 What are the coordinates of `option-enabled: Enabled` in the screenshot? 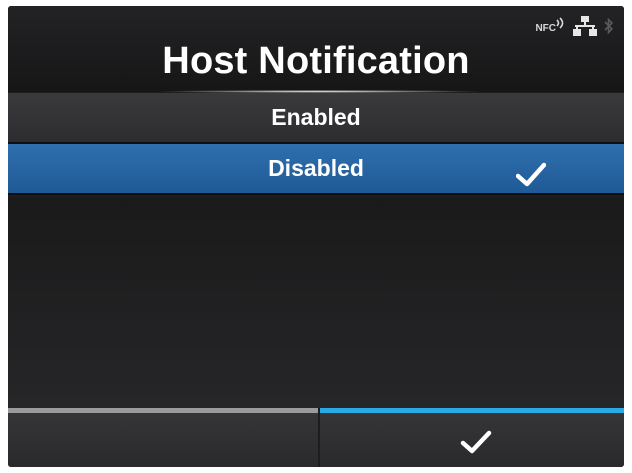 It's located at (316, 118).